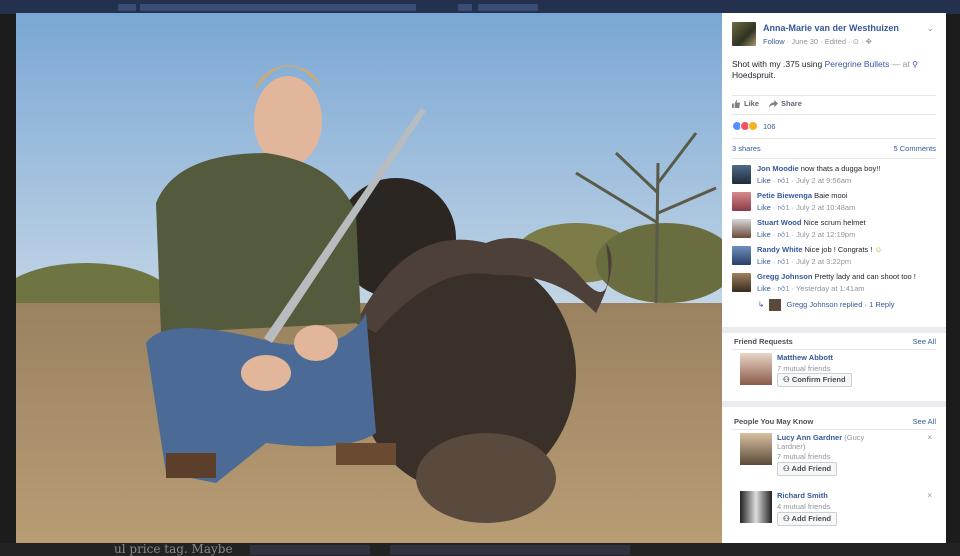 Image resolution: width=960 pixels, height=556 pixels. Describe the element at coordinates (736, 103) in the screenshot. I see `thumbs-up-icon` at that location.